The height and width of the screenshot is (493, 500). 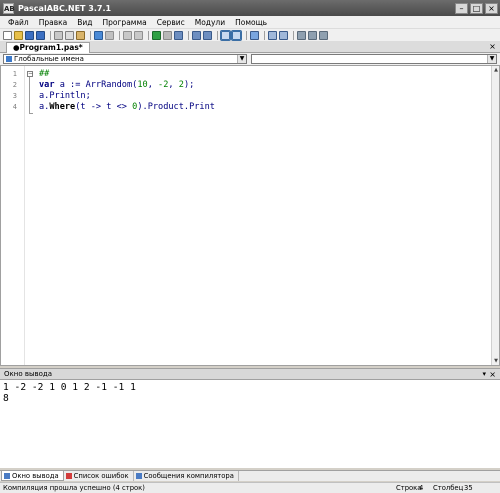 I want to click on code-token: a.Println;, so click(x=65, y=96).